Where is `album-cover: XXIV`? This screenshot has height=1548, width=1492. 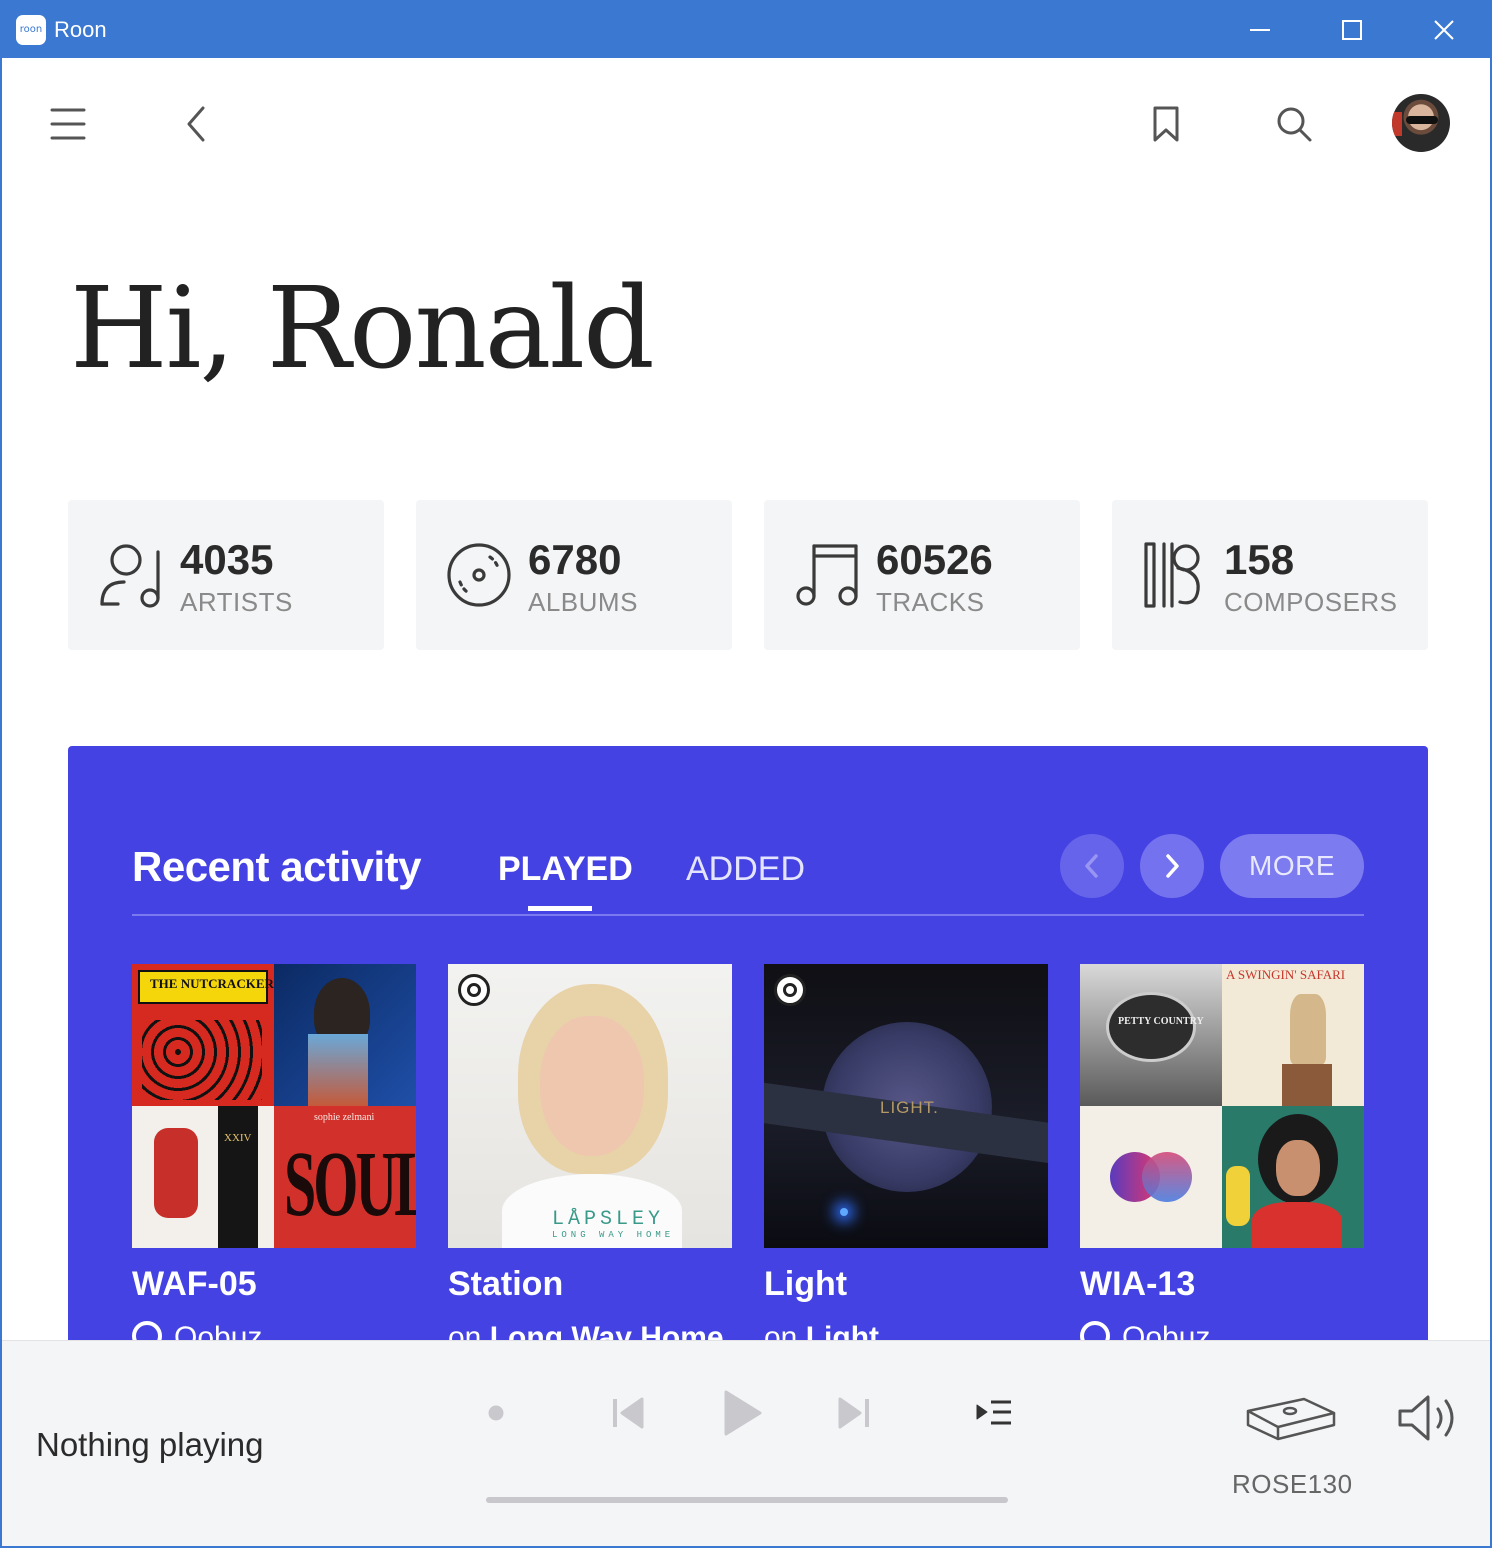
album-cover: XXIV is located at coordinates (203, 1177).